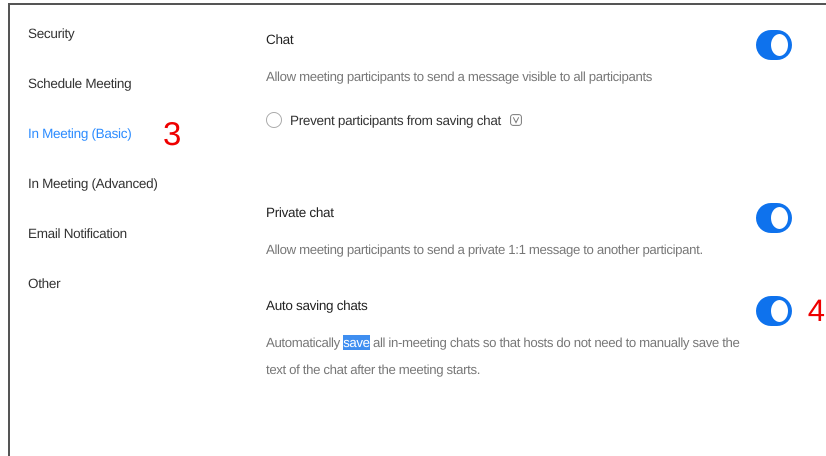 The image size is (826, 456). Describe the element at coordinates (516, 120) in the screenshot. I see `verified-icon` at that location.